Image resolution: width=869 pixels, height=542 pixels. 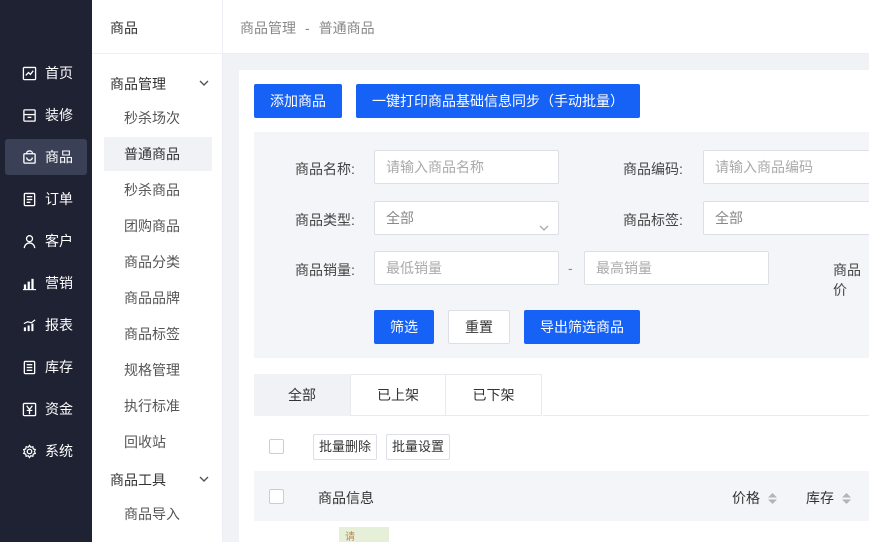 I want to click on nav-item-home: 首页, so click(x=46, y=73).